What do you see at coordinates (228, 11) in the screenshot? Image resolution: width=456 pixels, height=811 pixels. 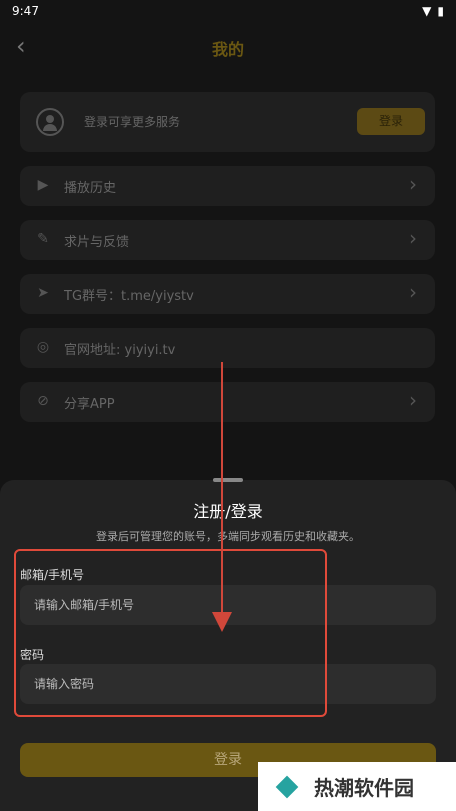 I see `status-bar: 9:47 ▼ ▮` at bounding box center [228, 11].